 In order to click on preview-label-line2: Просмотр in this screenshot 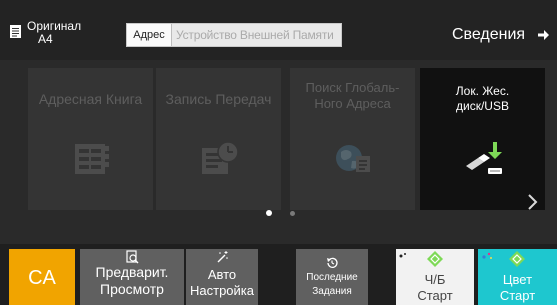, I will do `click(132, 289)`.